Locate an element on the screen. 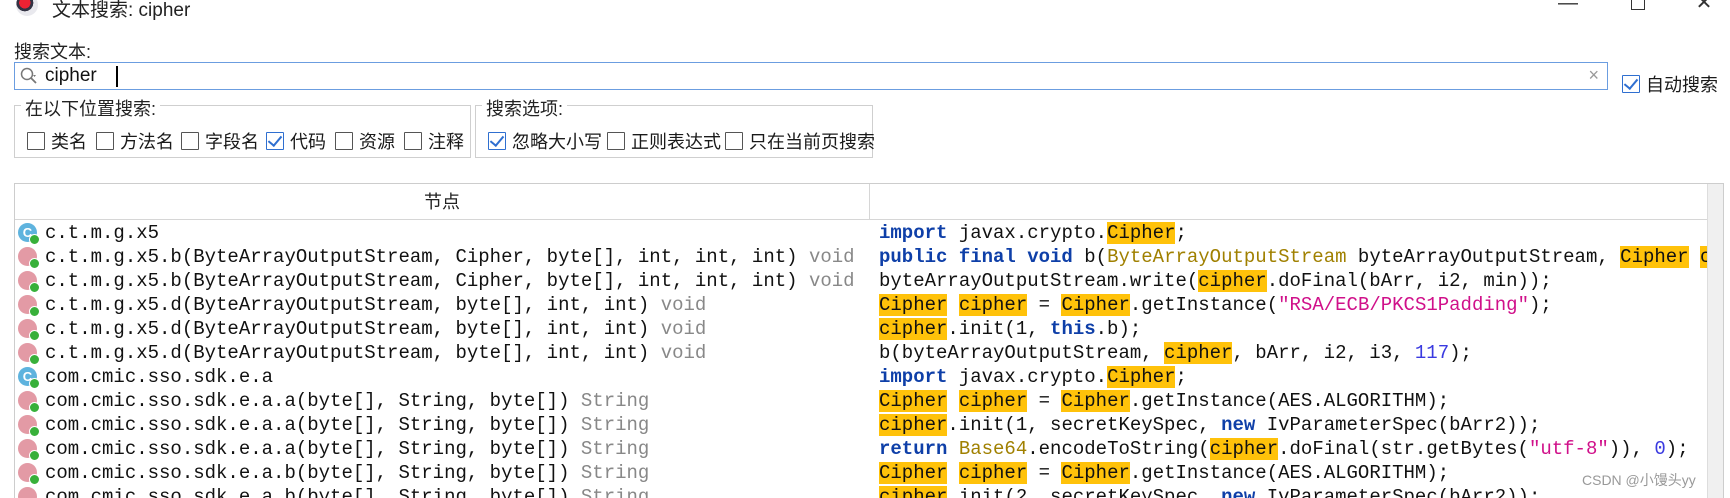 The image size is (1730, 498). option-ignore-case: 忽略大小写 is located at coordinates (545, 141).